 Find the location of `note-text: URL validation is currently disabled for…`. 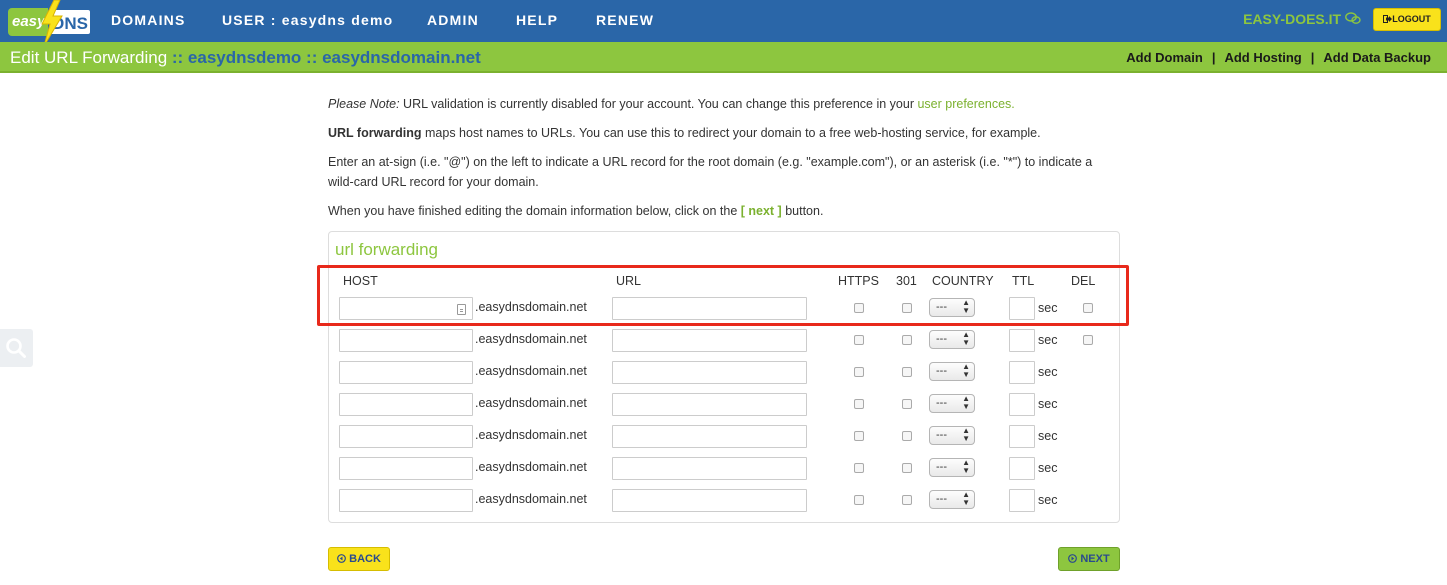

note-text: URL validation is currently disabled for… is located at coordinates (658, 104).